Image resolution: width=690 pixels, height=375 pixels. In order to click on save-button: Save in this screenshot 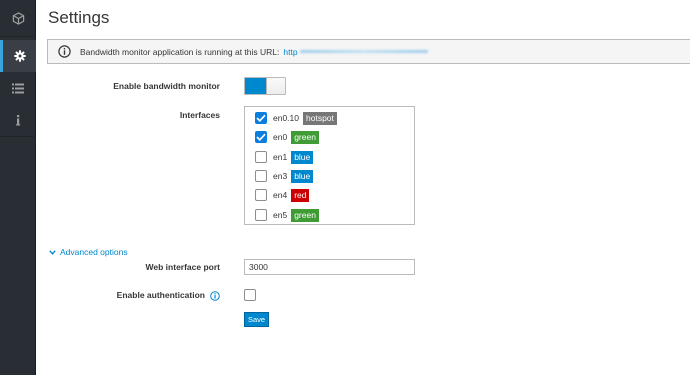, I will do `click(256, 319)`.